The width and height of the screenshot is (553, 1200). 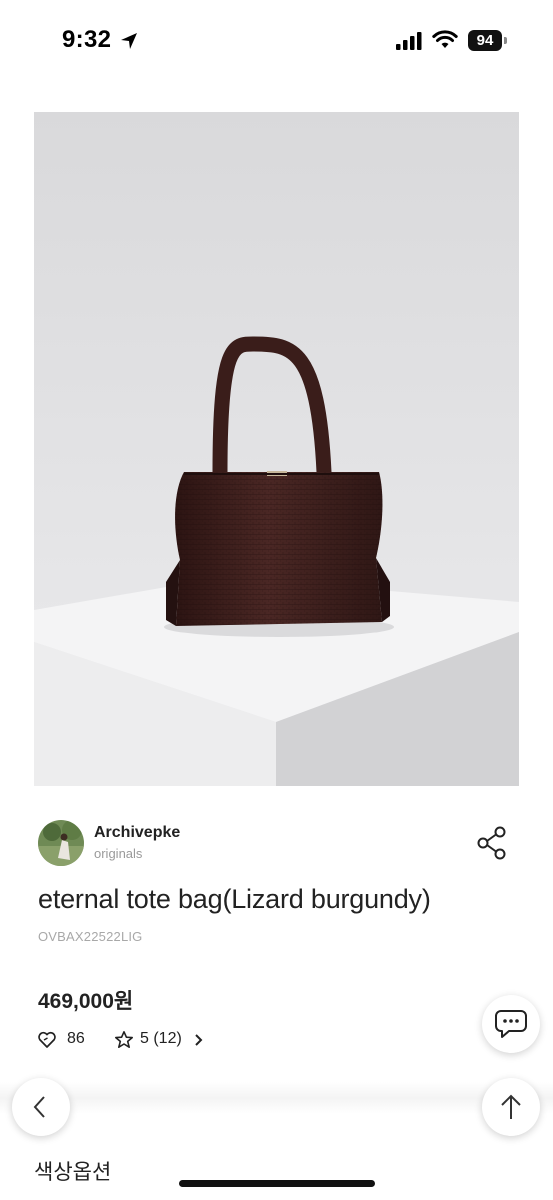 What do you see at coordinates (129, 41) in the screenshot?
I see `location-arrow-icon` at bounding box center [129, 41].